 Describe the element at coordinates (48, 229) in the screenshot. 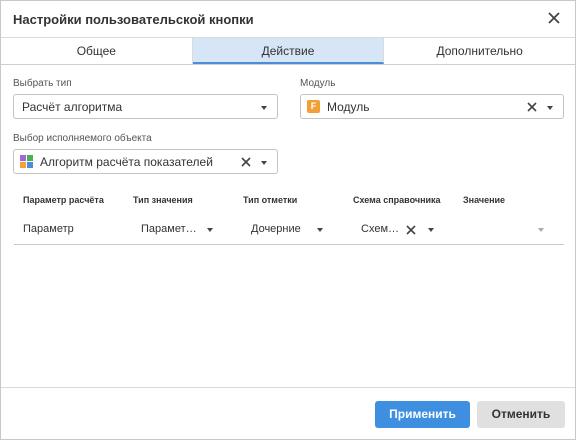

I see `cell-param: Параметр` at that location.